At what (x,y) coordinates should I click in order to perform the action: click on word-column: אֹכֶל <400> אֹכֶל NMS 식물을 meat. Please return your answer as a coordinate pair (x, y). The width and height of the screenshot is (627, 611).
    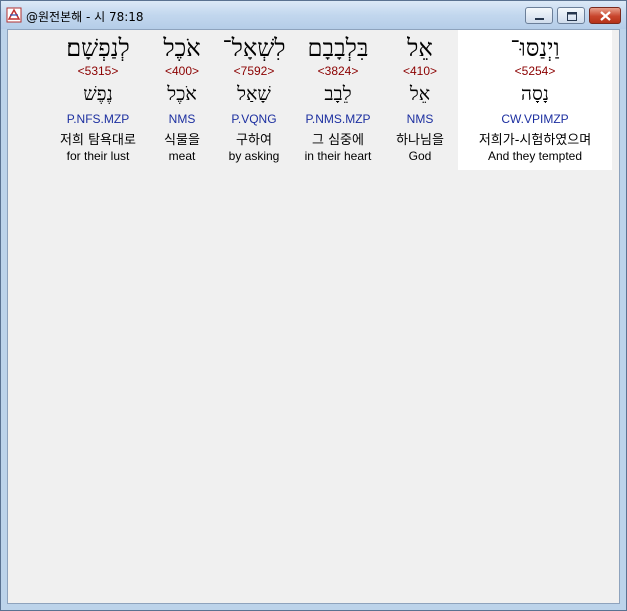
    Looking at the image, I should click on (182, 100).